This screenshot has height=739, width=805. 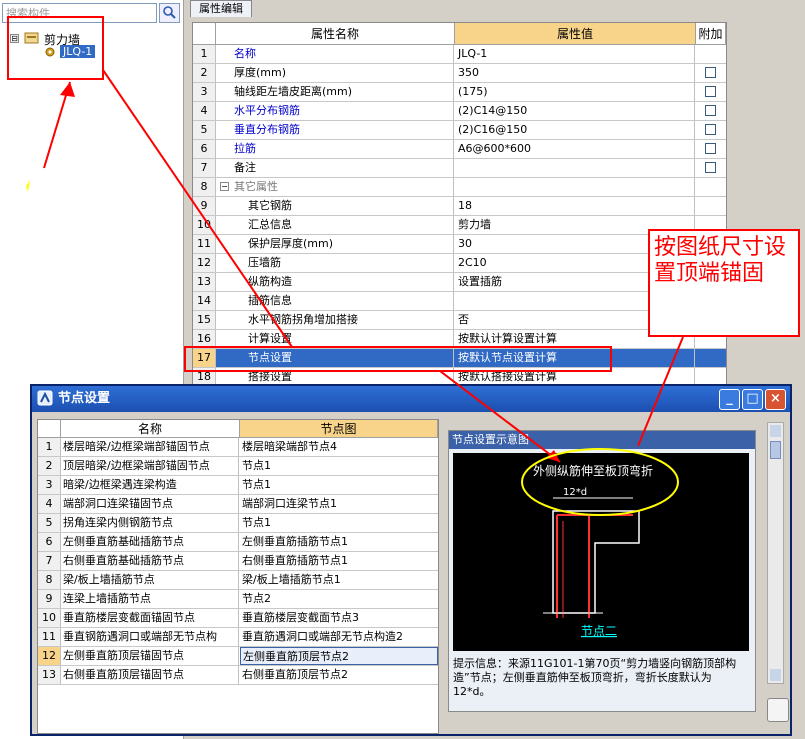 What do you see at coordinates (459, 244) in the screenshot?
I see `property-row: 11 保护层厚度(mm) 30` at bounding box center [459, 244].